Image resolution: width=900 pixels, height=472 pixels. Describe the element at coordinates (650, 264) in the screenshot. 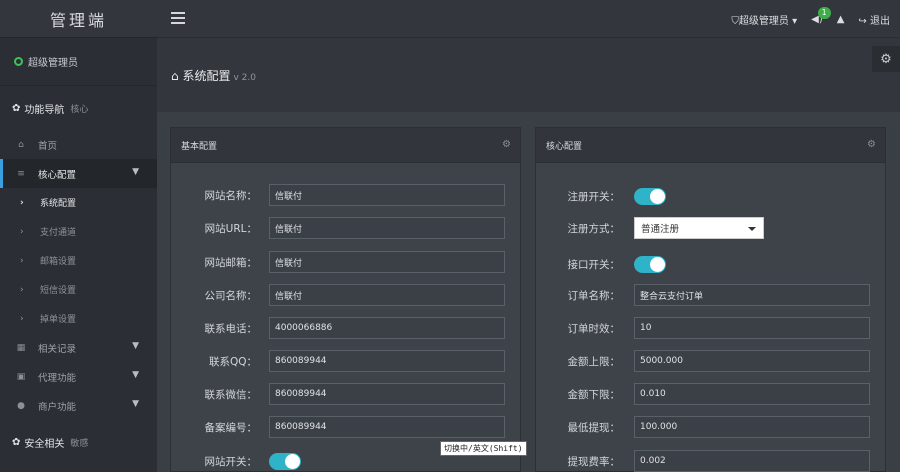

I see `api-switch-toggle` at that location.